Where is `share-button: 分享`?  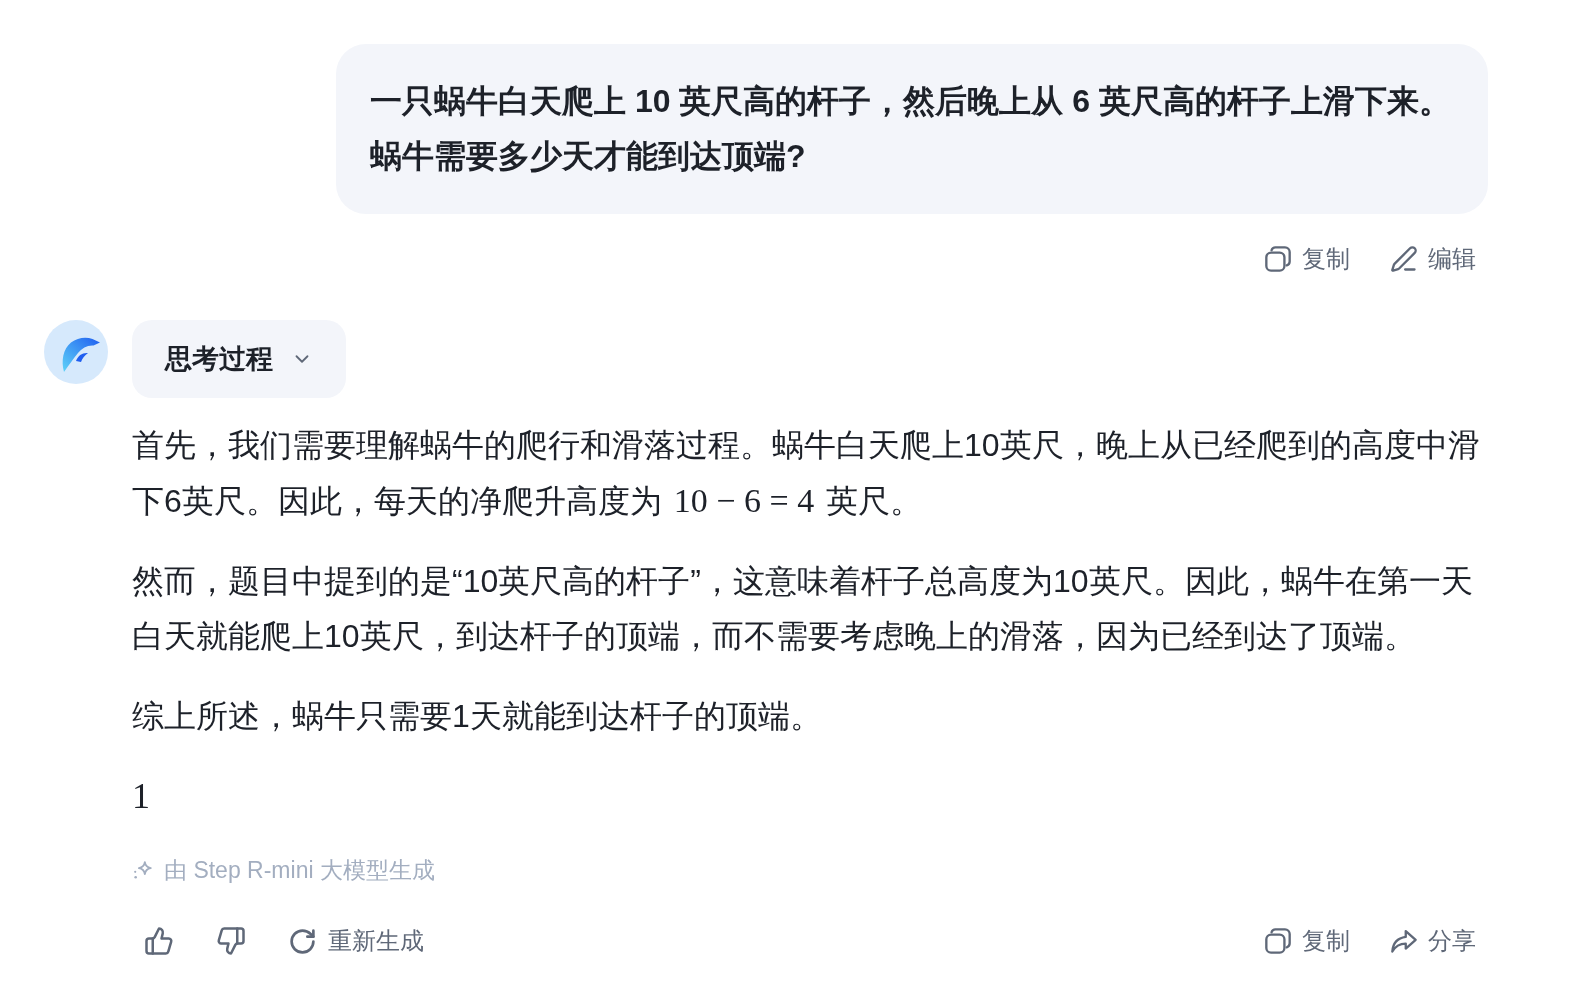 share-button: 分享 is located at coordinates (1433, 941).